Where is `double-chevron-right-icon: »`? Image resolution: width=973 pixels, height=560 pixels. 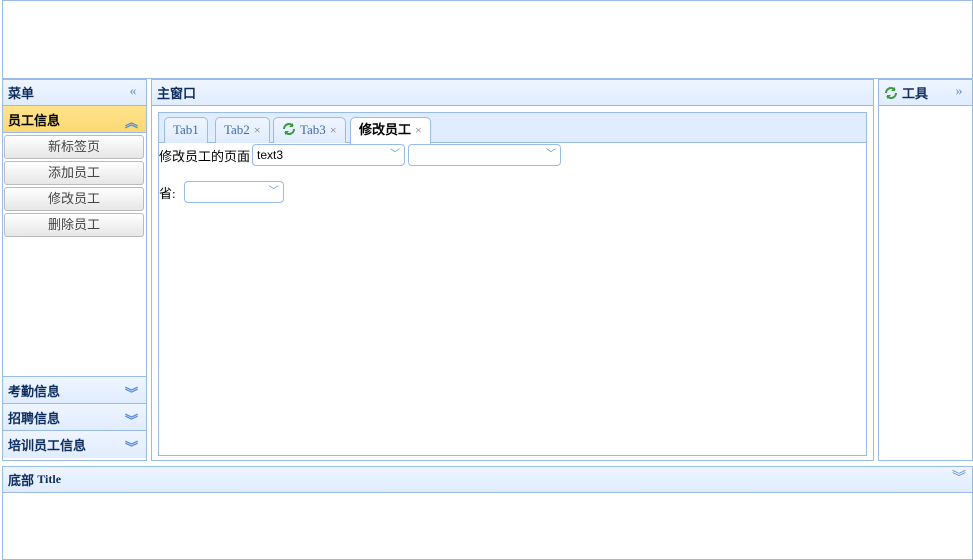
double-chevron-right-icon: » is located at coordinates (959, 92).